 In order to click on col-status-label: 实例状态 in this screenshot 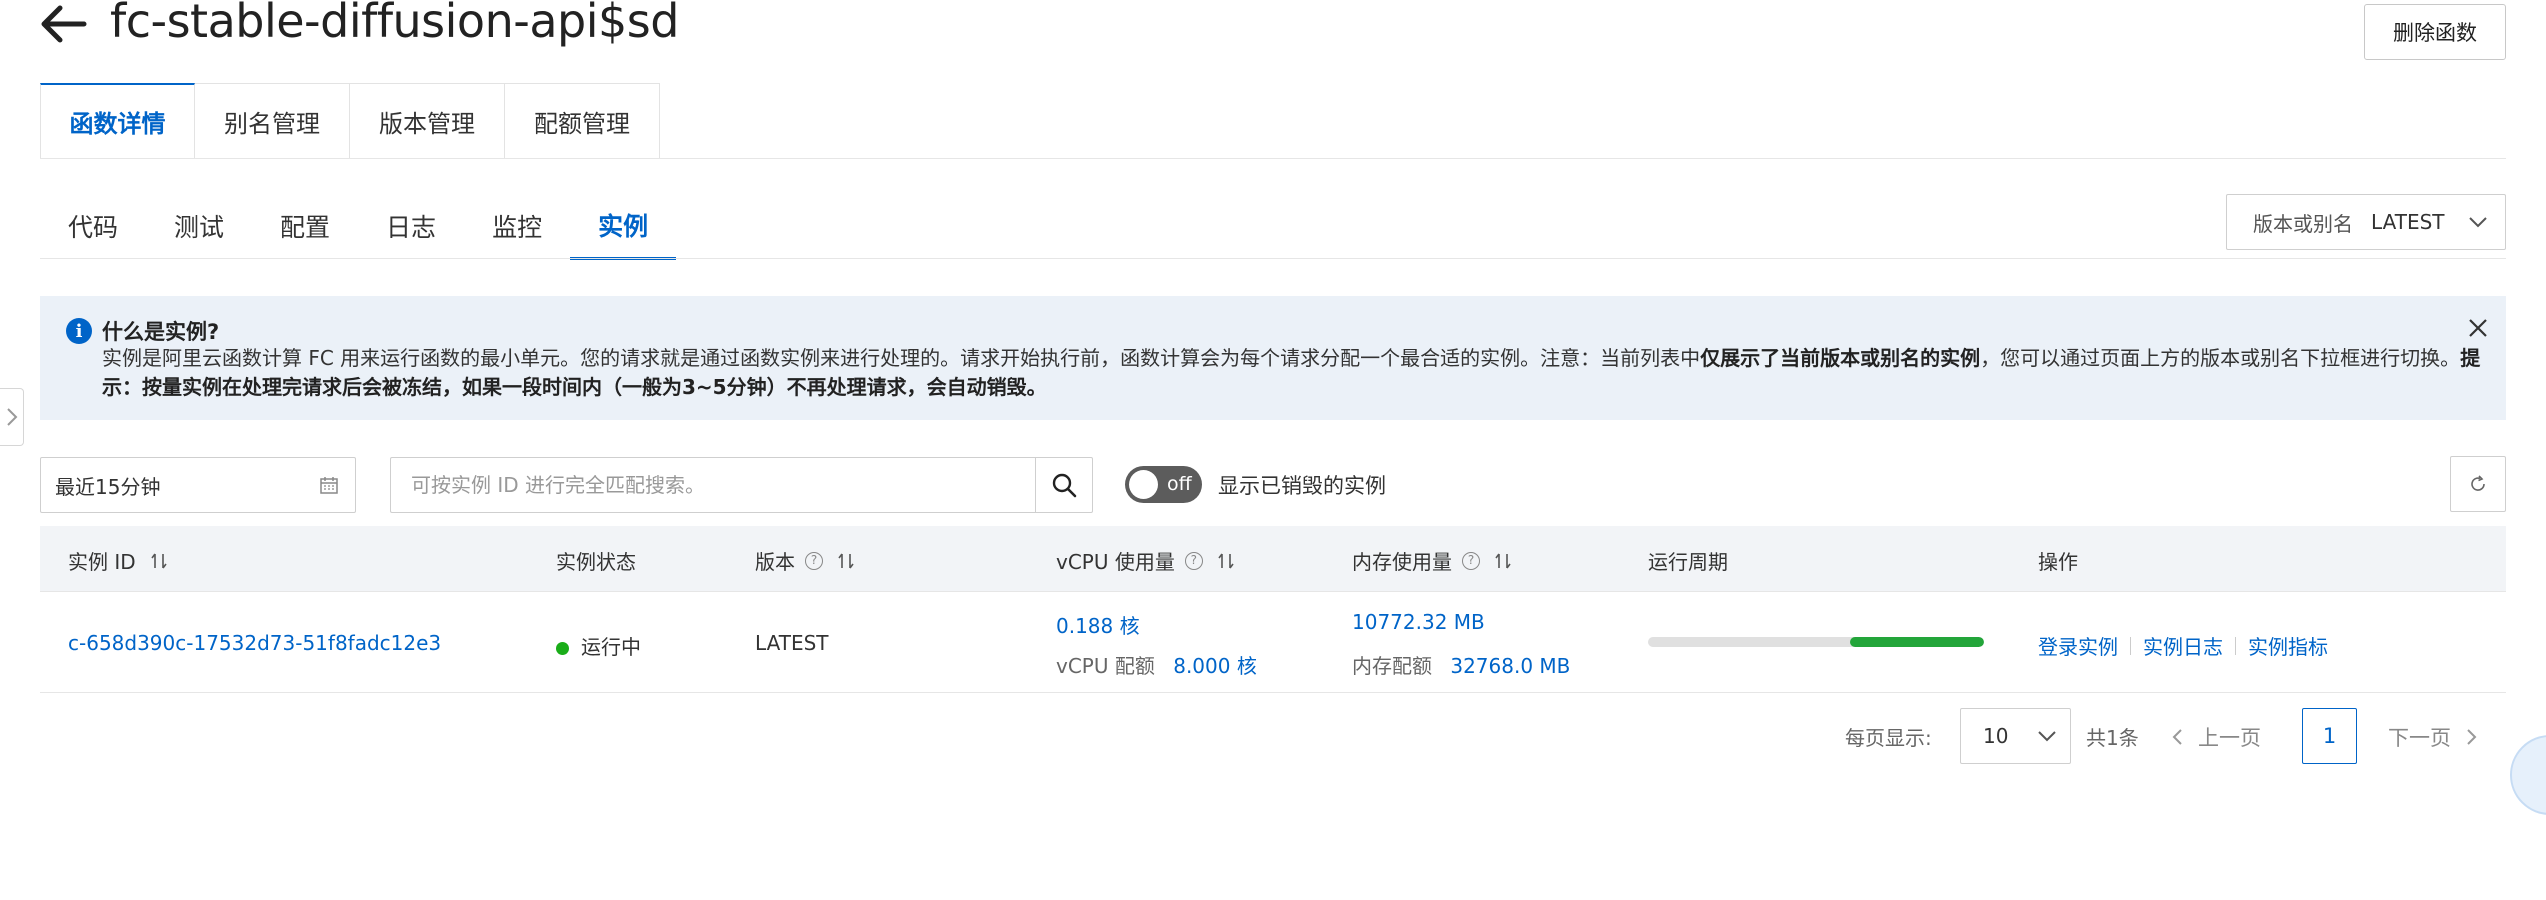, I will do `click(596, 562)`.